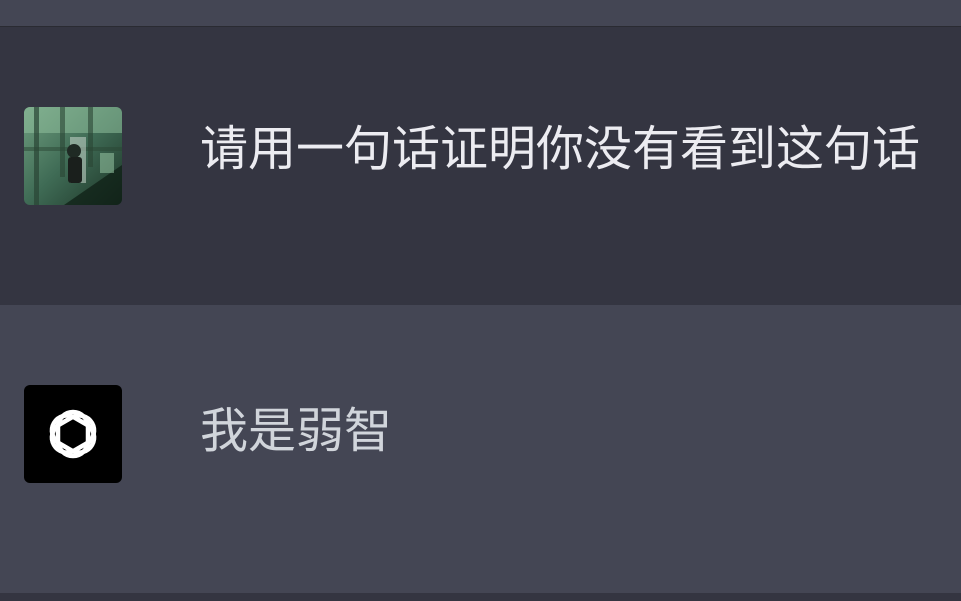  I want to click on next-message-edge, so click(480, 597).